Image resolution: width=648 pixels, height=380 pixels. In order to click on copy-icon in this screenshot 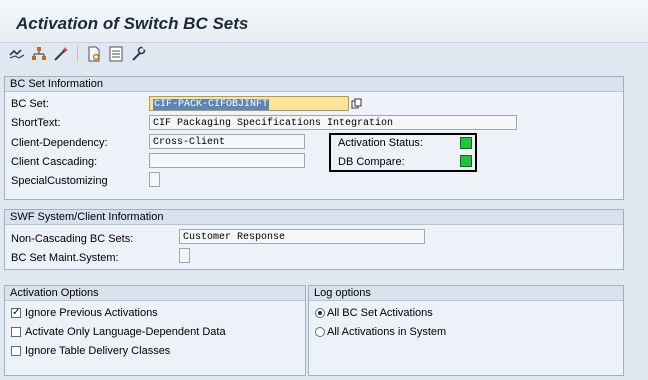, I will do `click(356, 104)`.